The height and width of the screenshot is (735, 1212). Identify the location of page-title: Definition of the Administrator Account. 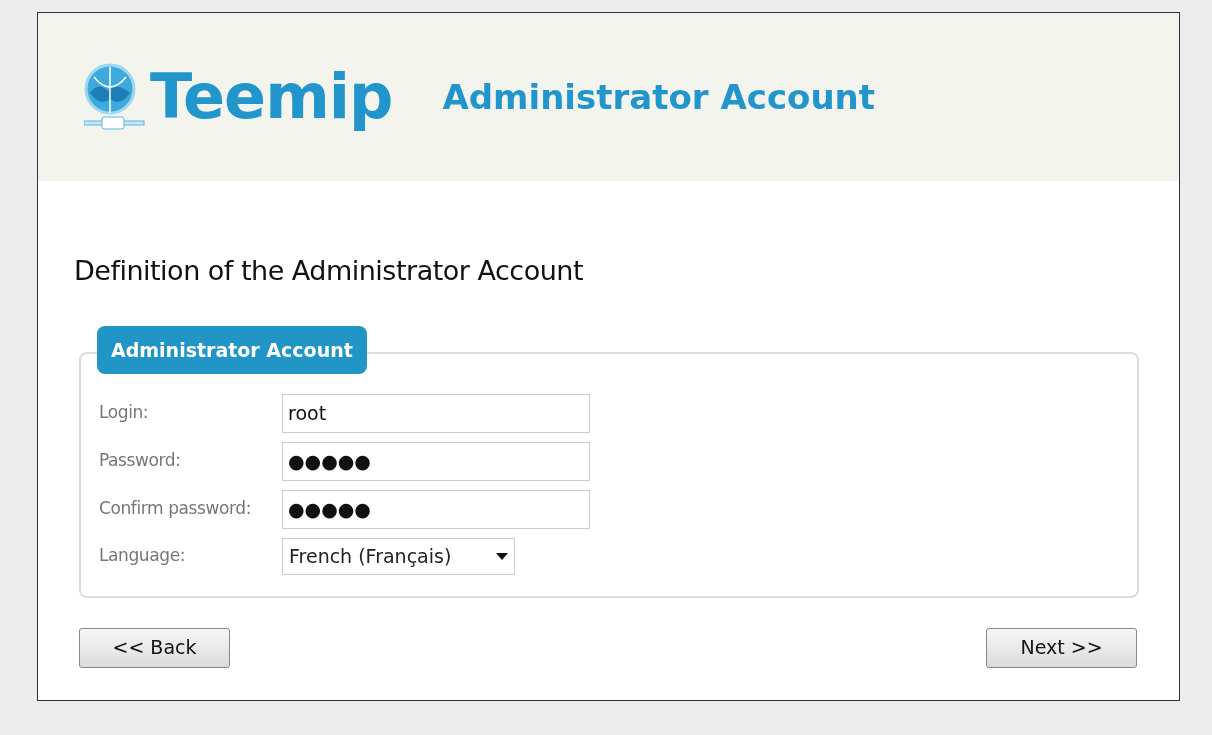
(329, 271).